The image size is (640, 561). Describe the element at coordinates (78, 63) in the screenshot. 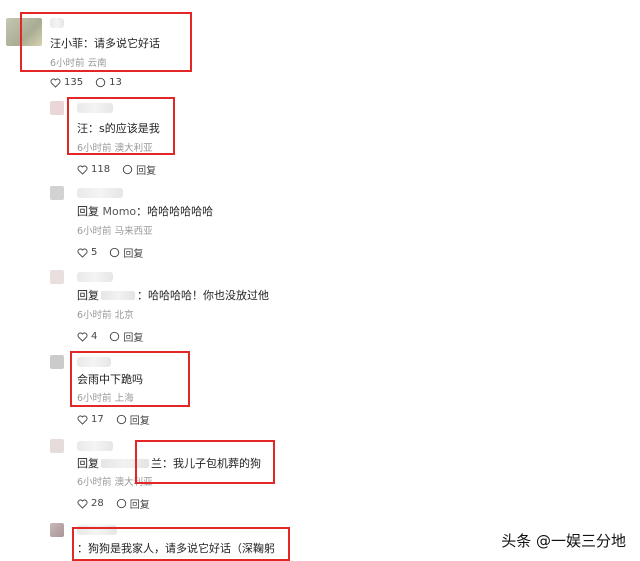

I see `comment-meta: 6小时前 云南` at that location.